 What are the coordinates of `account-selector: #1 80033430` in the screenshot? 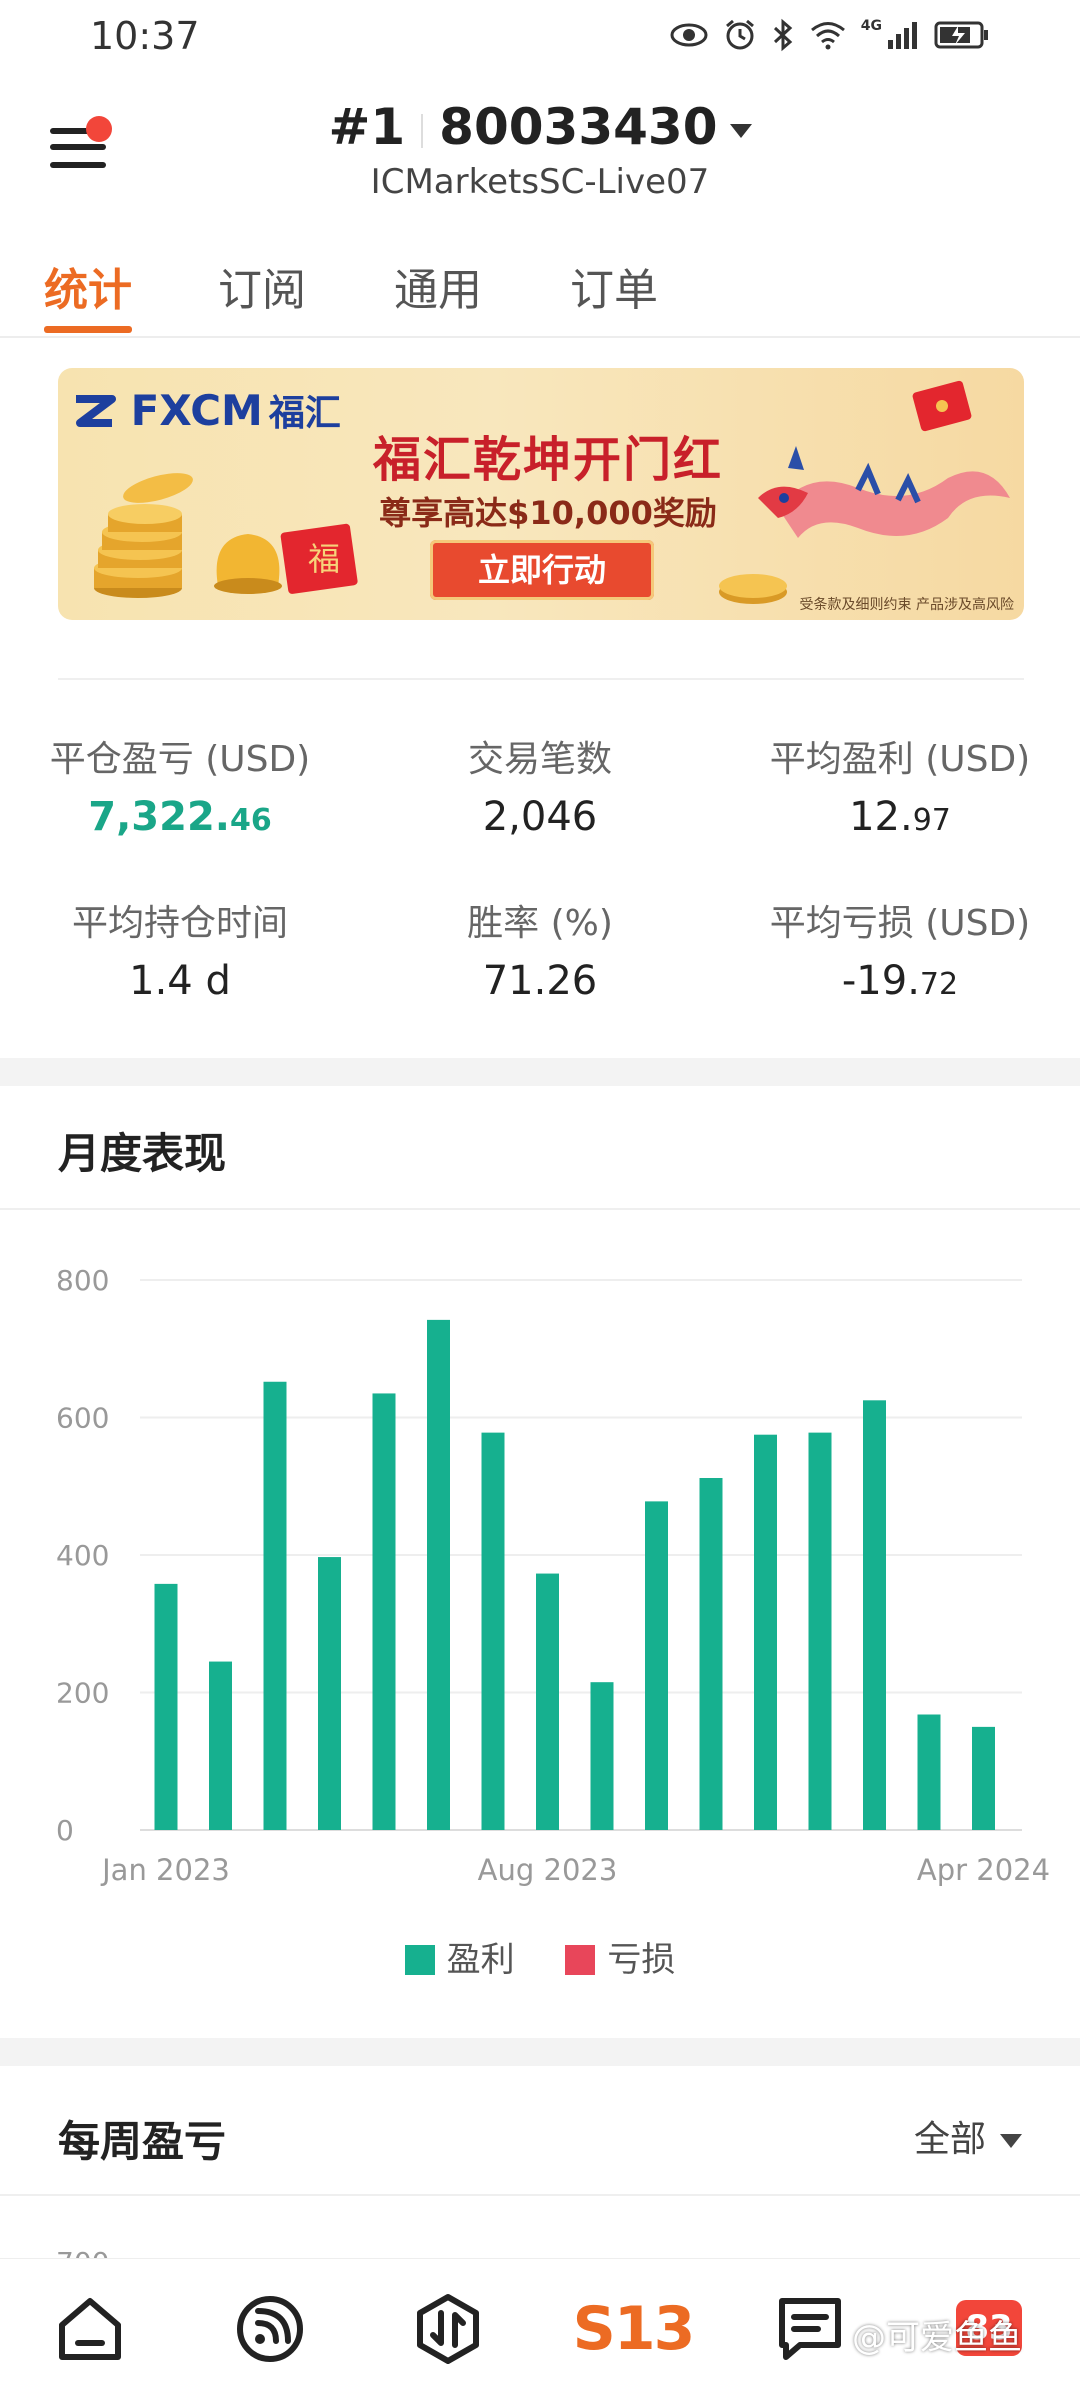 It's located at (540, 127).